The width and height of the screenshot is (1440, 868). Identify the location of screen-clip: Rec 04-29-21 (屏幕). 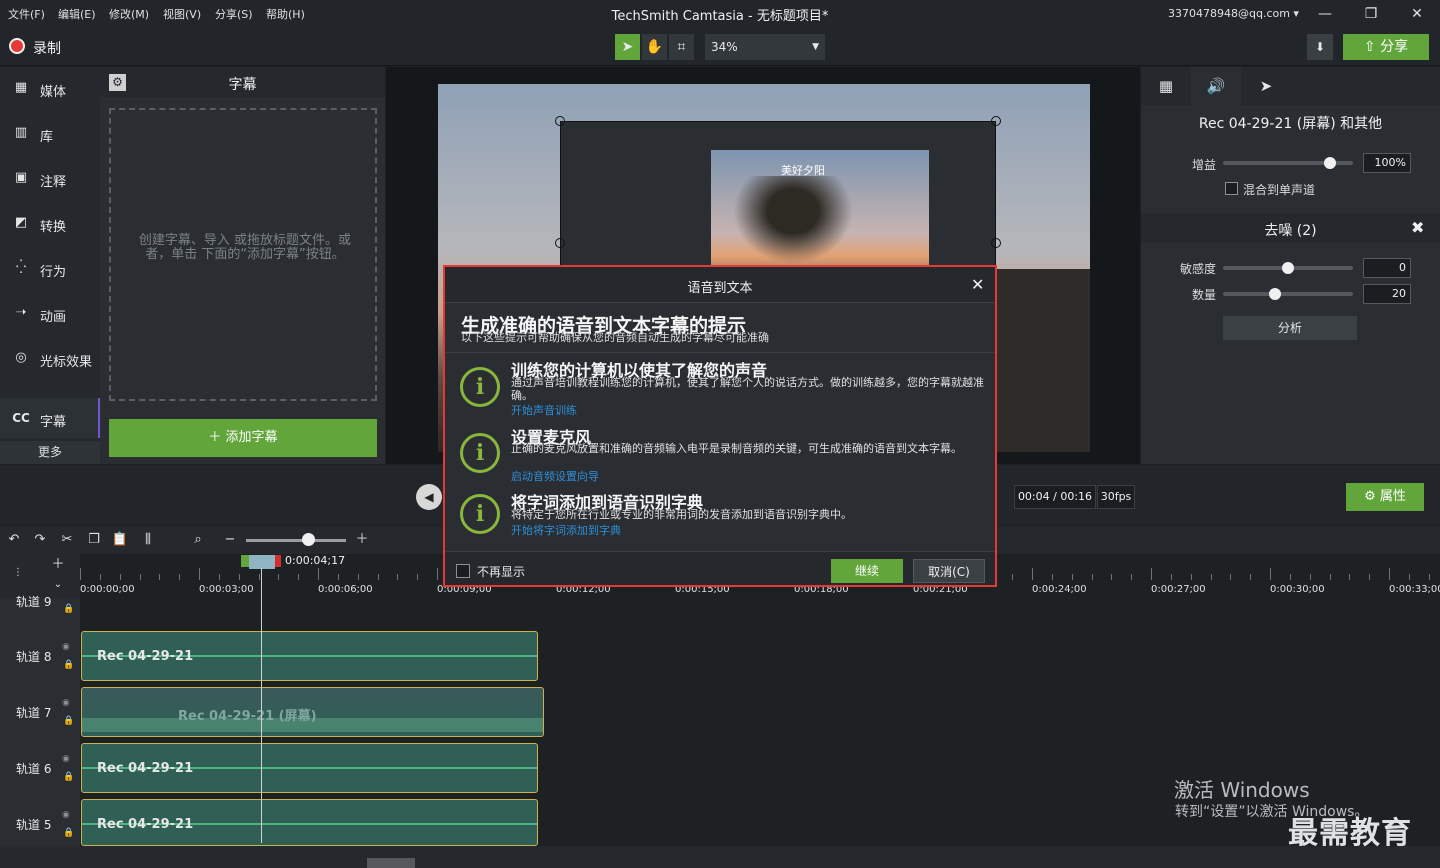
(312, 712).